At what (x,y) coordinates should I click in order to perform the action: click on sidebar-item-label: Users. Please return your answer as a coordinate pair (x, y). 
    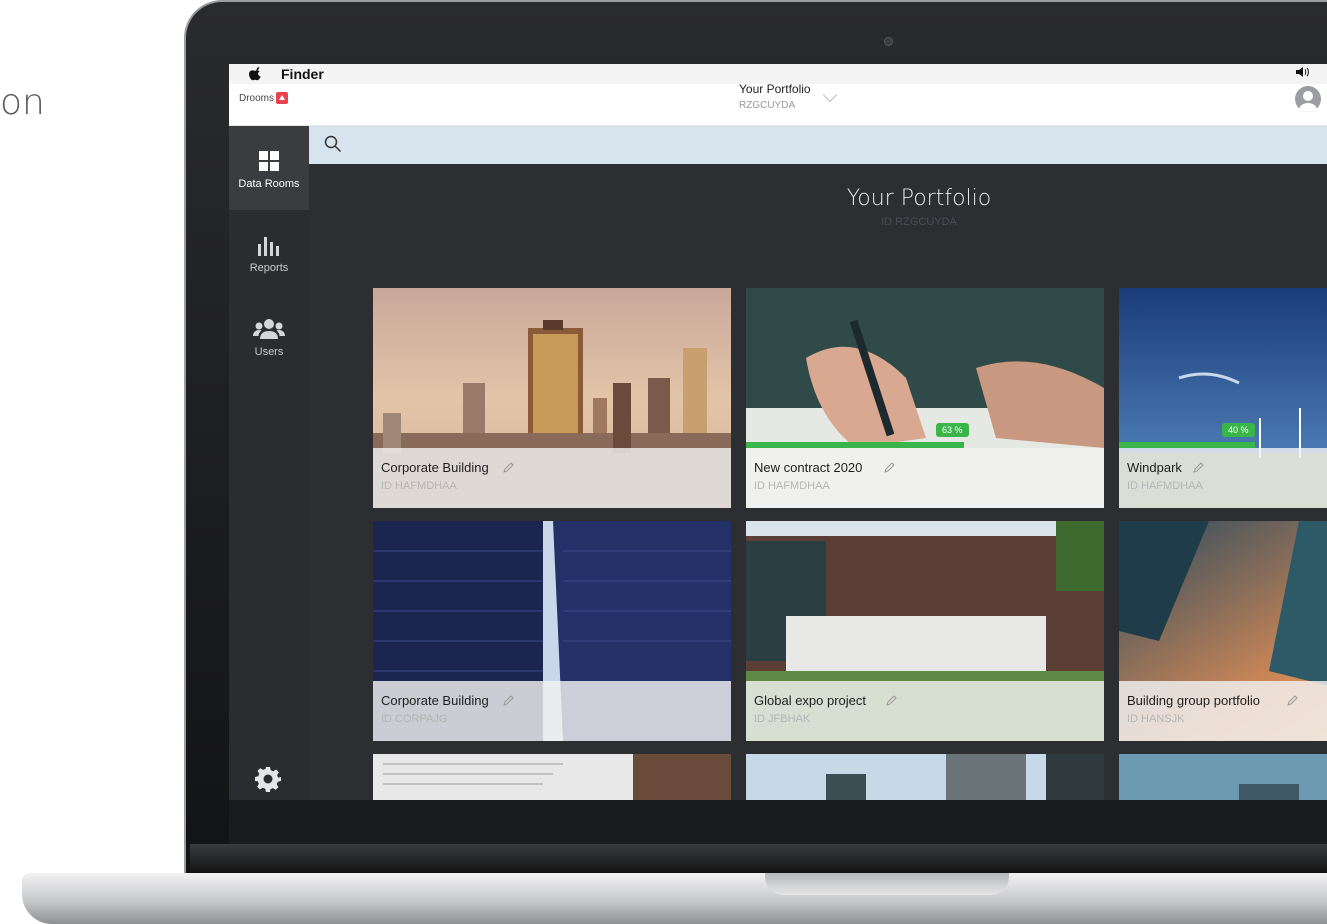
    Looking at the image, I should click on (269, 352).